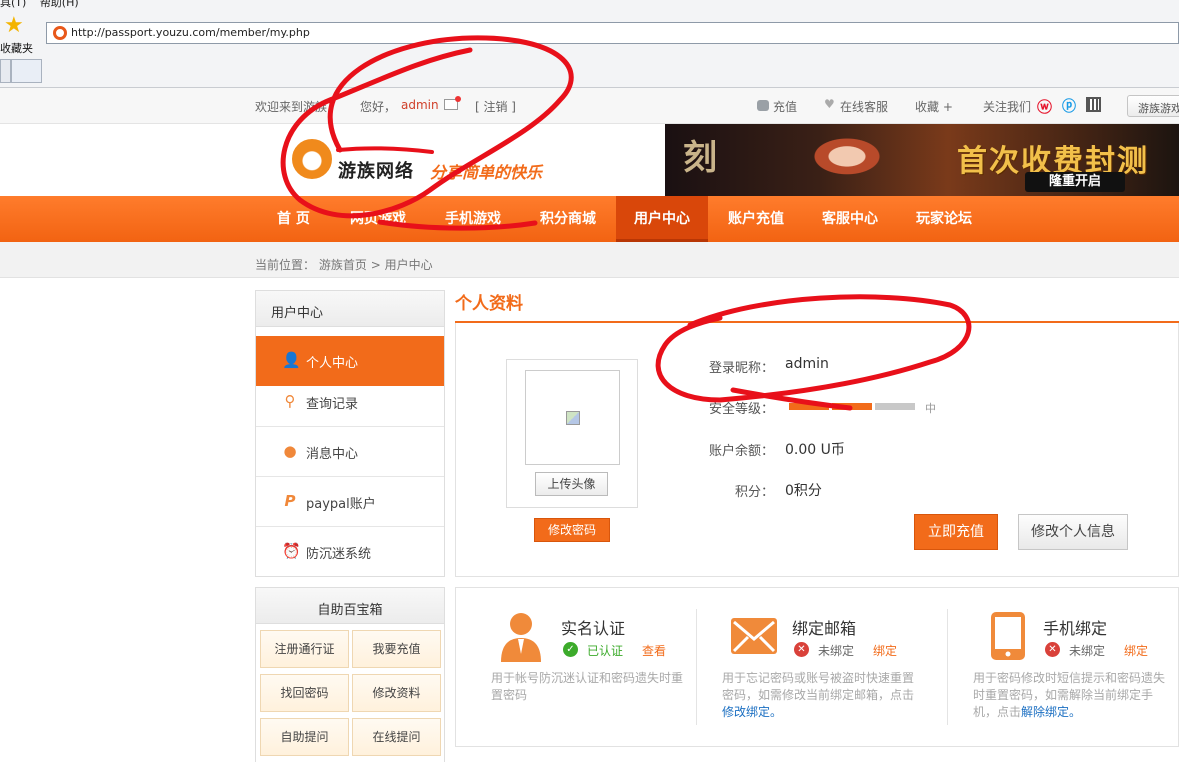 The width and height of the screenshot is (1179, 762). Describe the element at coordinates (824, 628) in the screenshot. I see `card-title-email: 绑定邮箱` at that location.